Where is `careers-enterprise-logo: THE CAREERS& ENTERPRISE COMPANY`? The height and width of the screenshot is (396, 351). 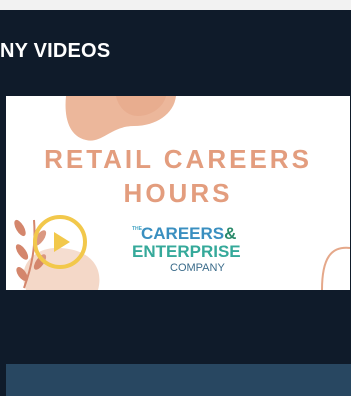 careers-enterprise-logo: THE CAREERS& ENTERPRISE COMPANY is located at coordinates (187, 252).